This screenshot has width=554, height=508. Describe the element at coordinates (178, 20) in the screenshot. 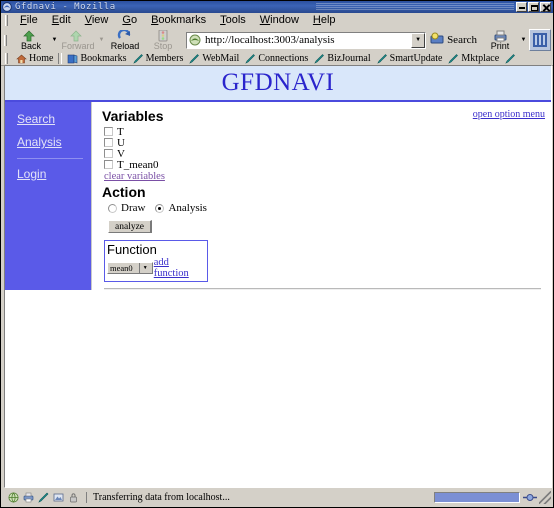

I see `menu-bookmarks: Bookmarks` at that location.